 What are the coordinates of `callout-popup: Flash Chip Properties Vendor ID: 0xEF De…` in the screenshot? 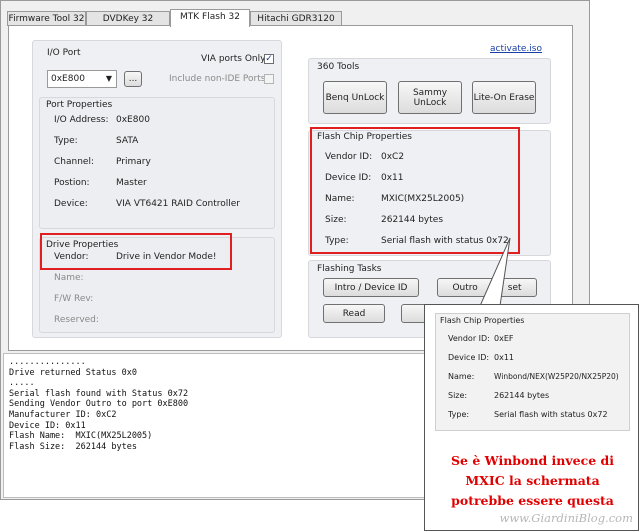 It's located at (531, 417).